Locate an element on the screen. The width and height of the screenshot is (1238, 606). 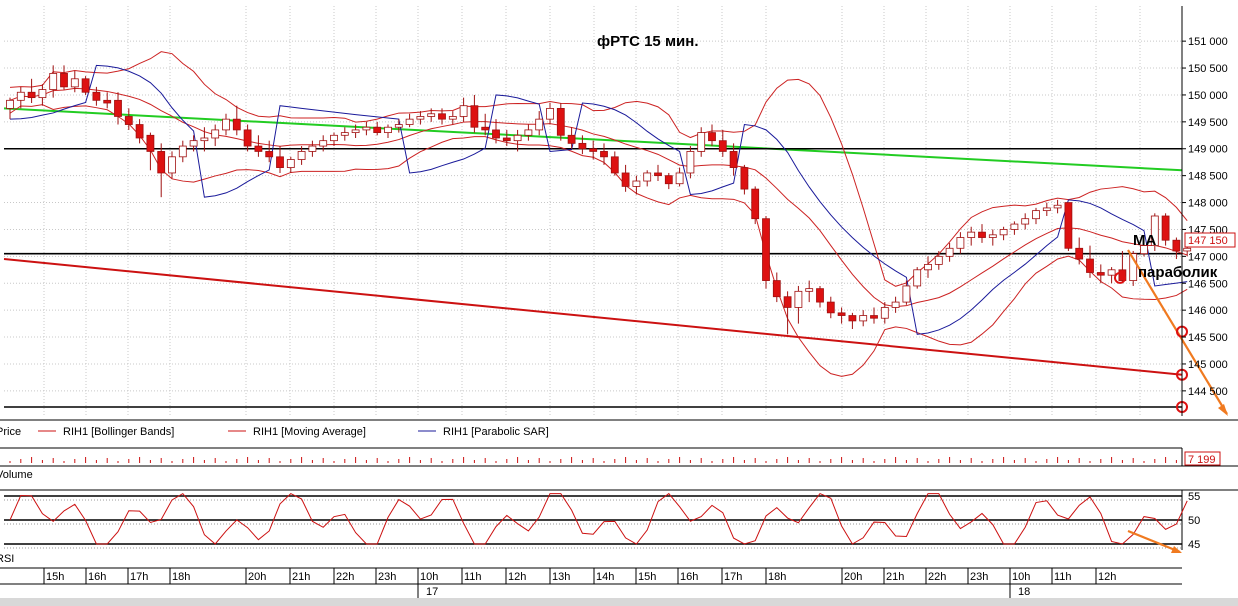
price-tick-label: 150 500 is located at coordinates (1208, 69).